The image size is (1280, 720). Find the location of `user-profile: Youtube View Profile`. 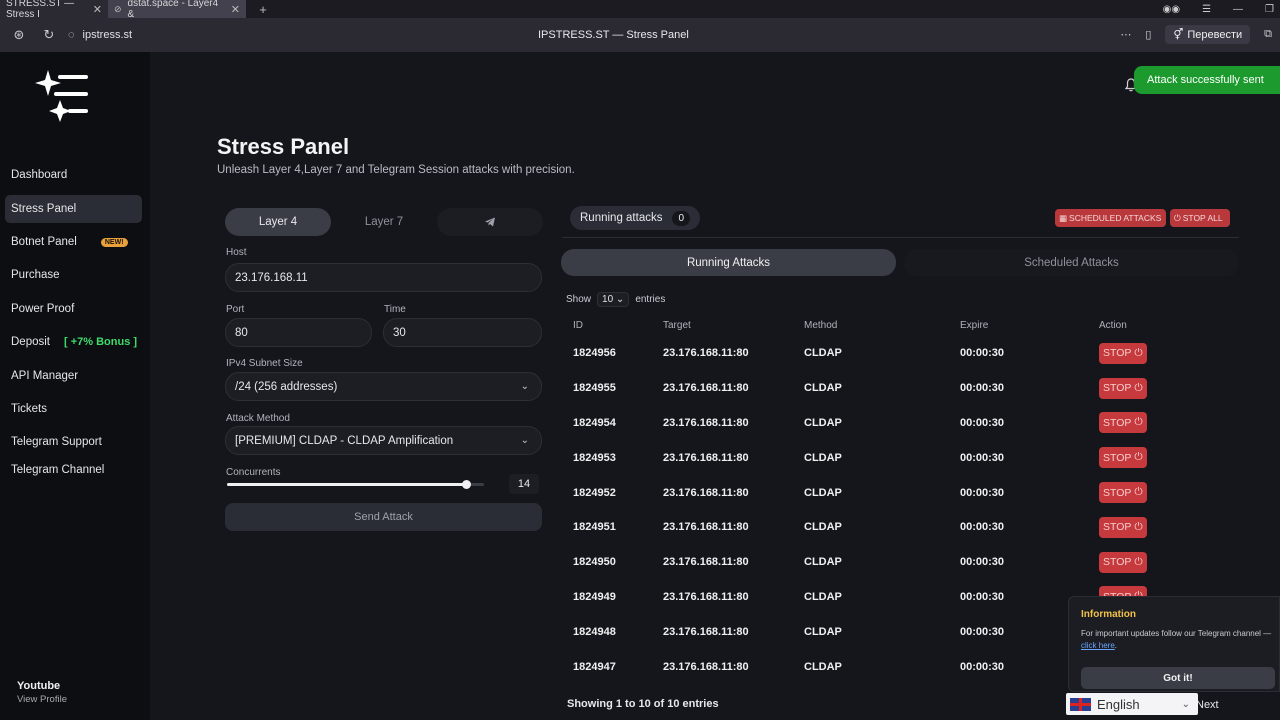

user-profile: Youtube View Profile is located at coordinates (42, 692).